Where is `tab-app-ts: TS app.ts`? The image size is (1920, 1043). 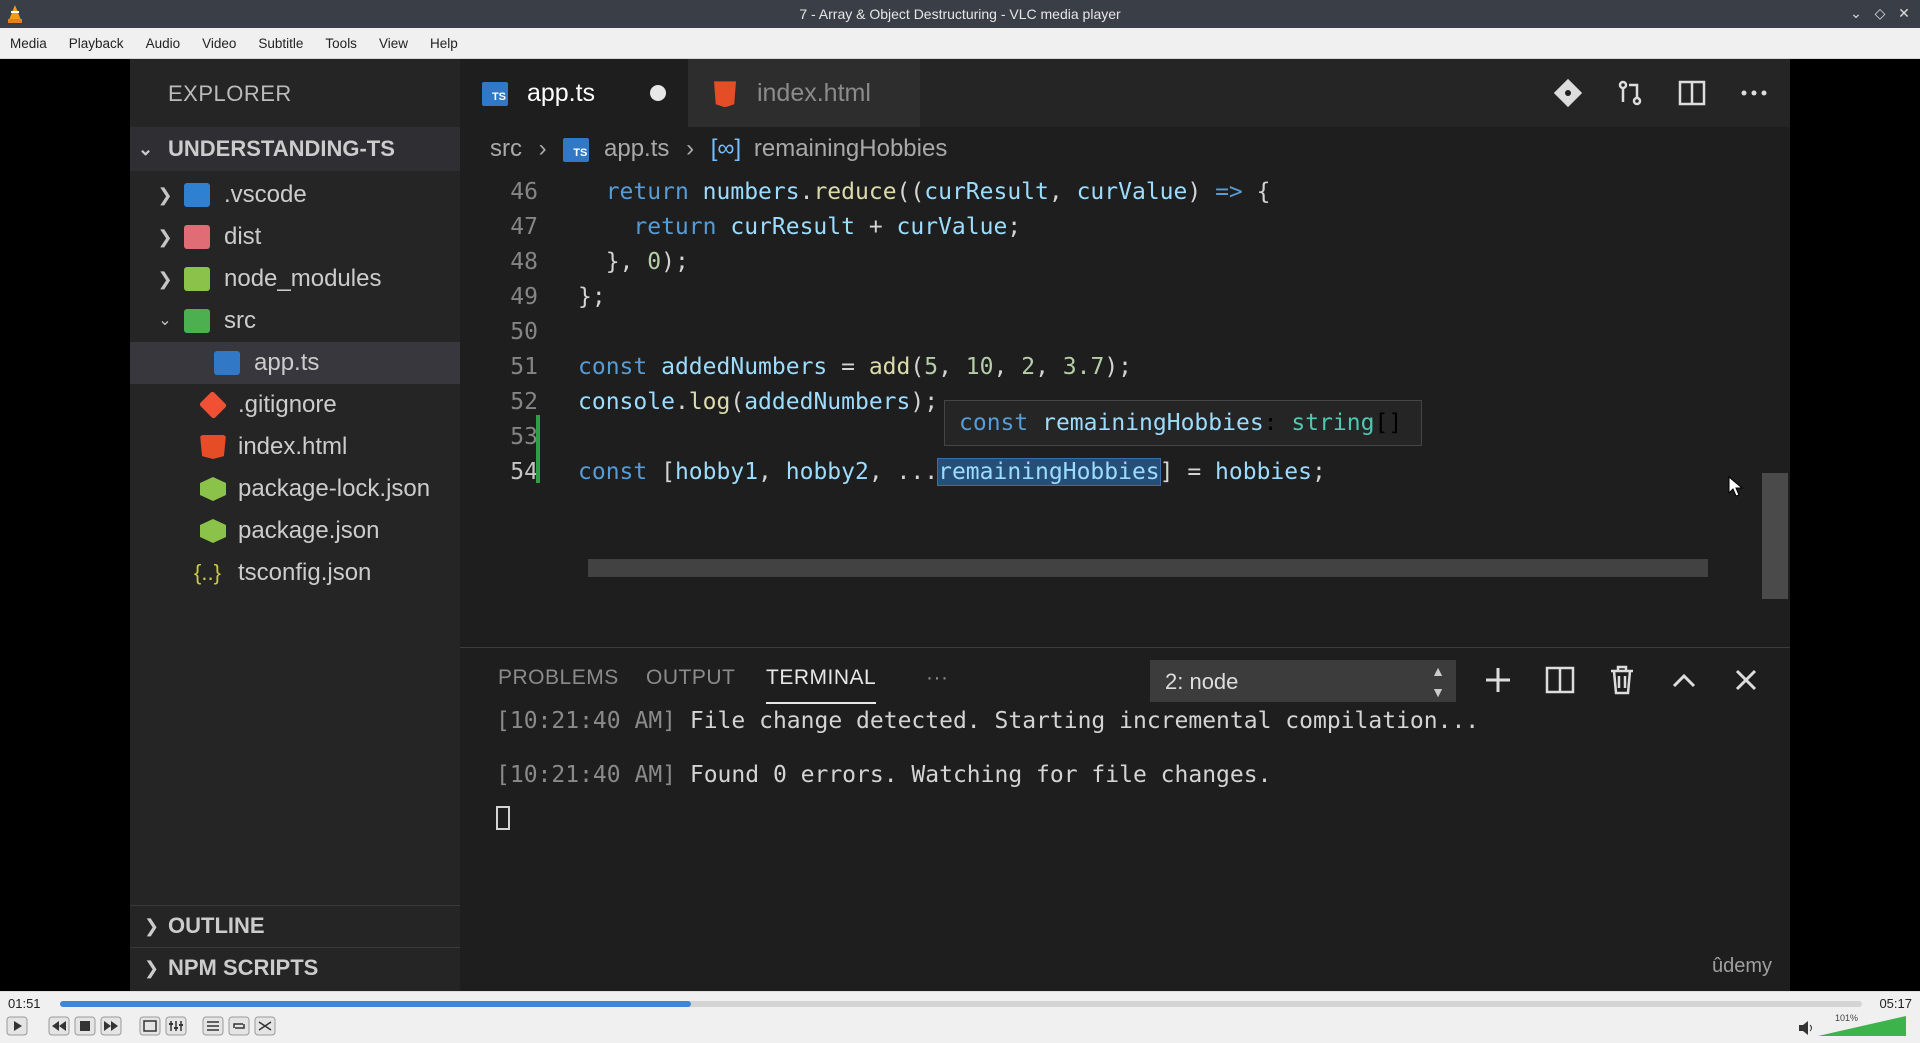 tab-app-ts: TS app.ts is located at coordinates (574, 93).